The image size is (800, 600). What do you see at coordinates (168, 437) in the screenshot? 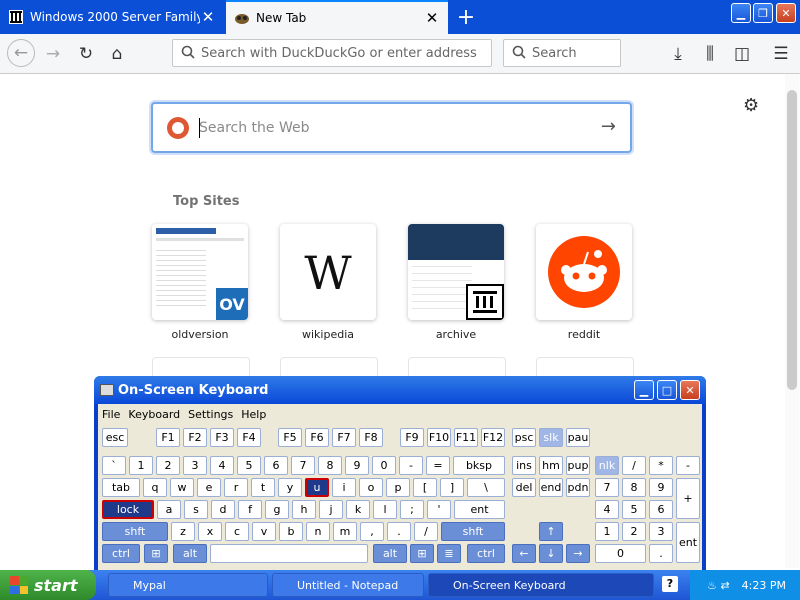
I see `key-f1: F1` at bounding box center [168, 437].